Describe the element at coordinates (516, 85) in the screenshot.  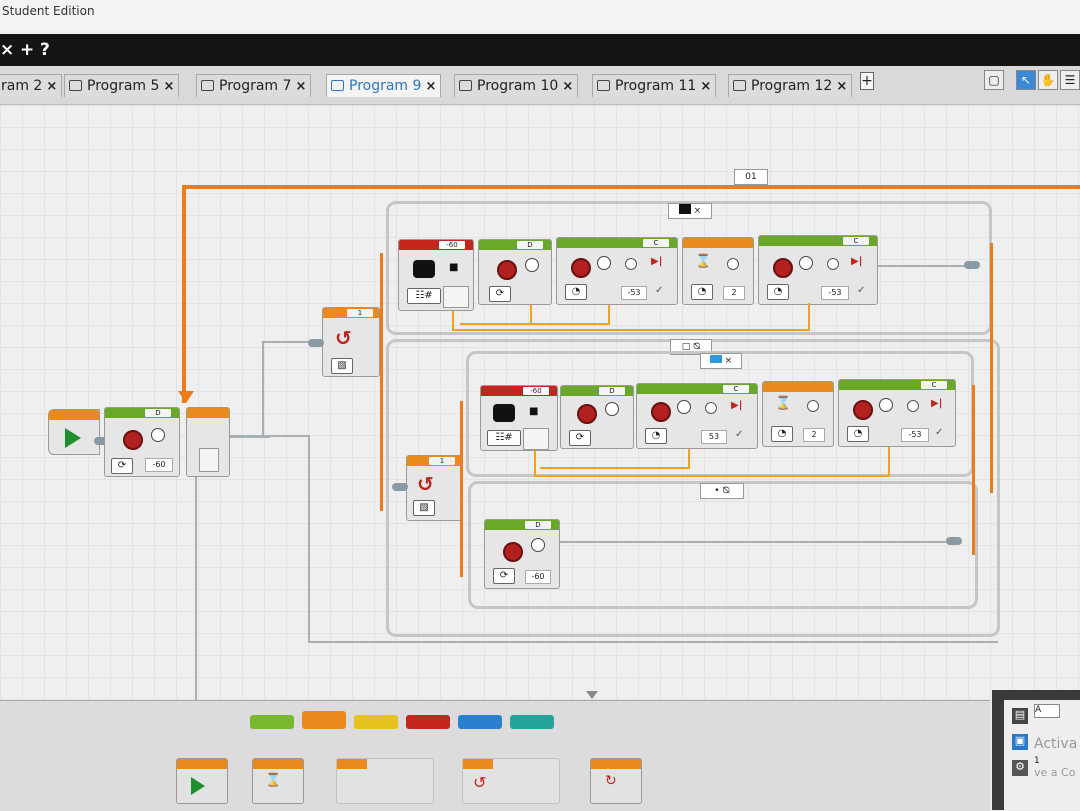
I see `tab-program-10: Program 10 ×` at that location.